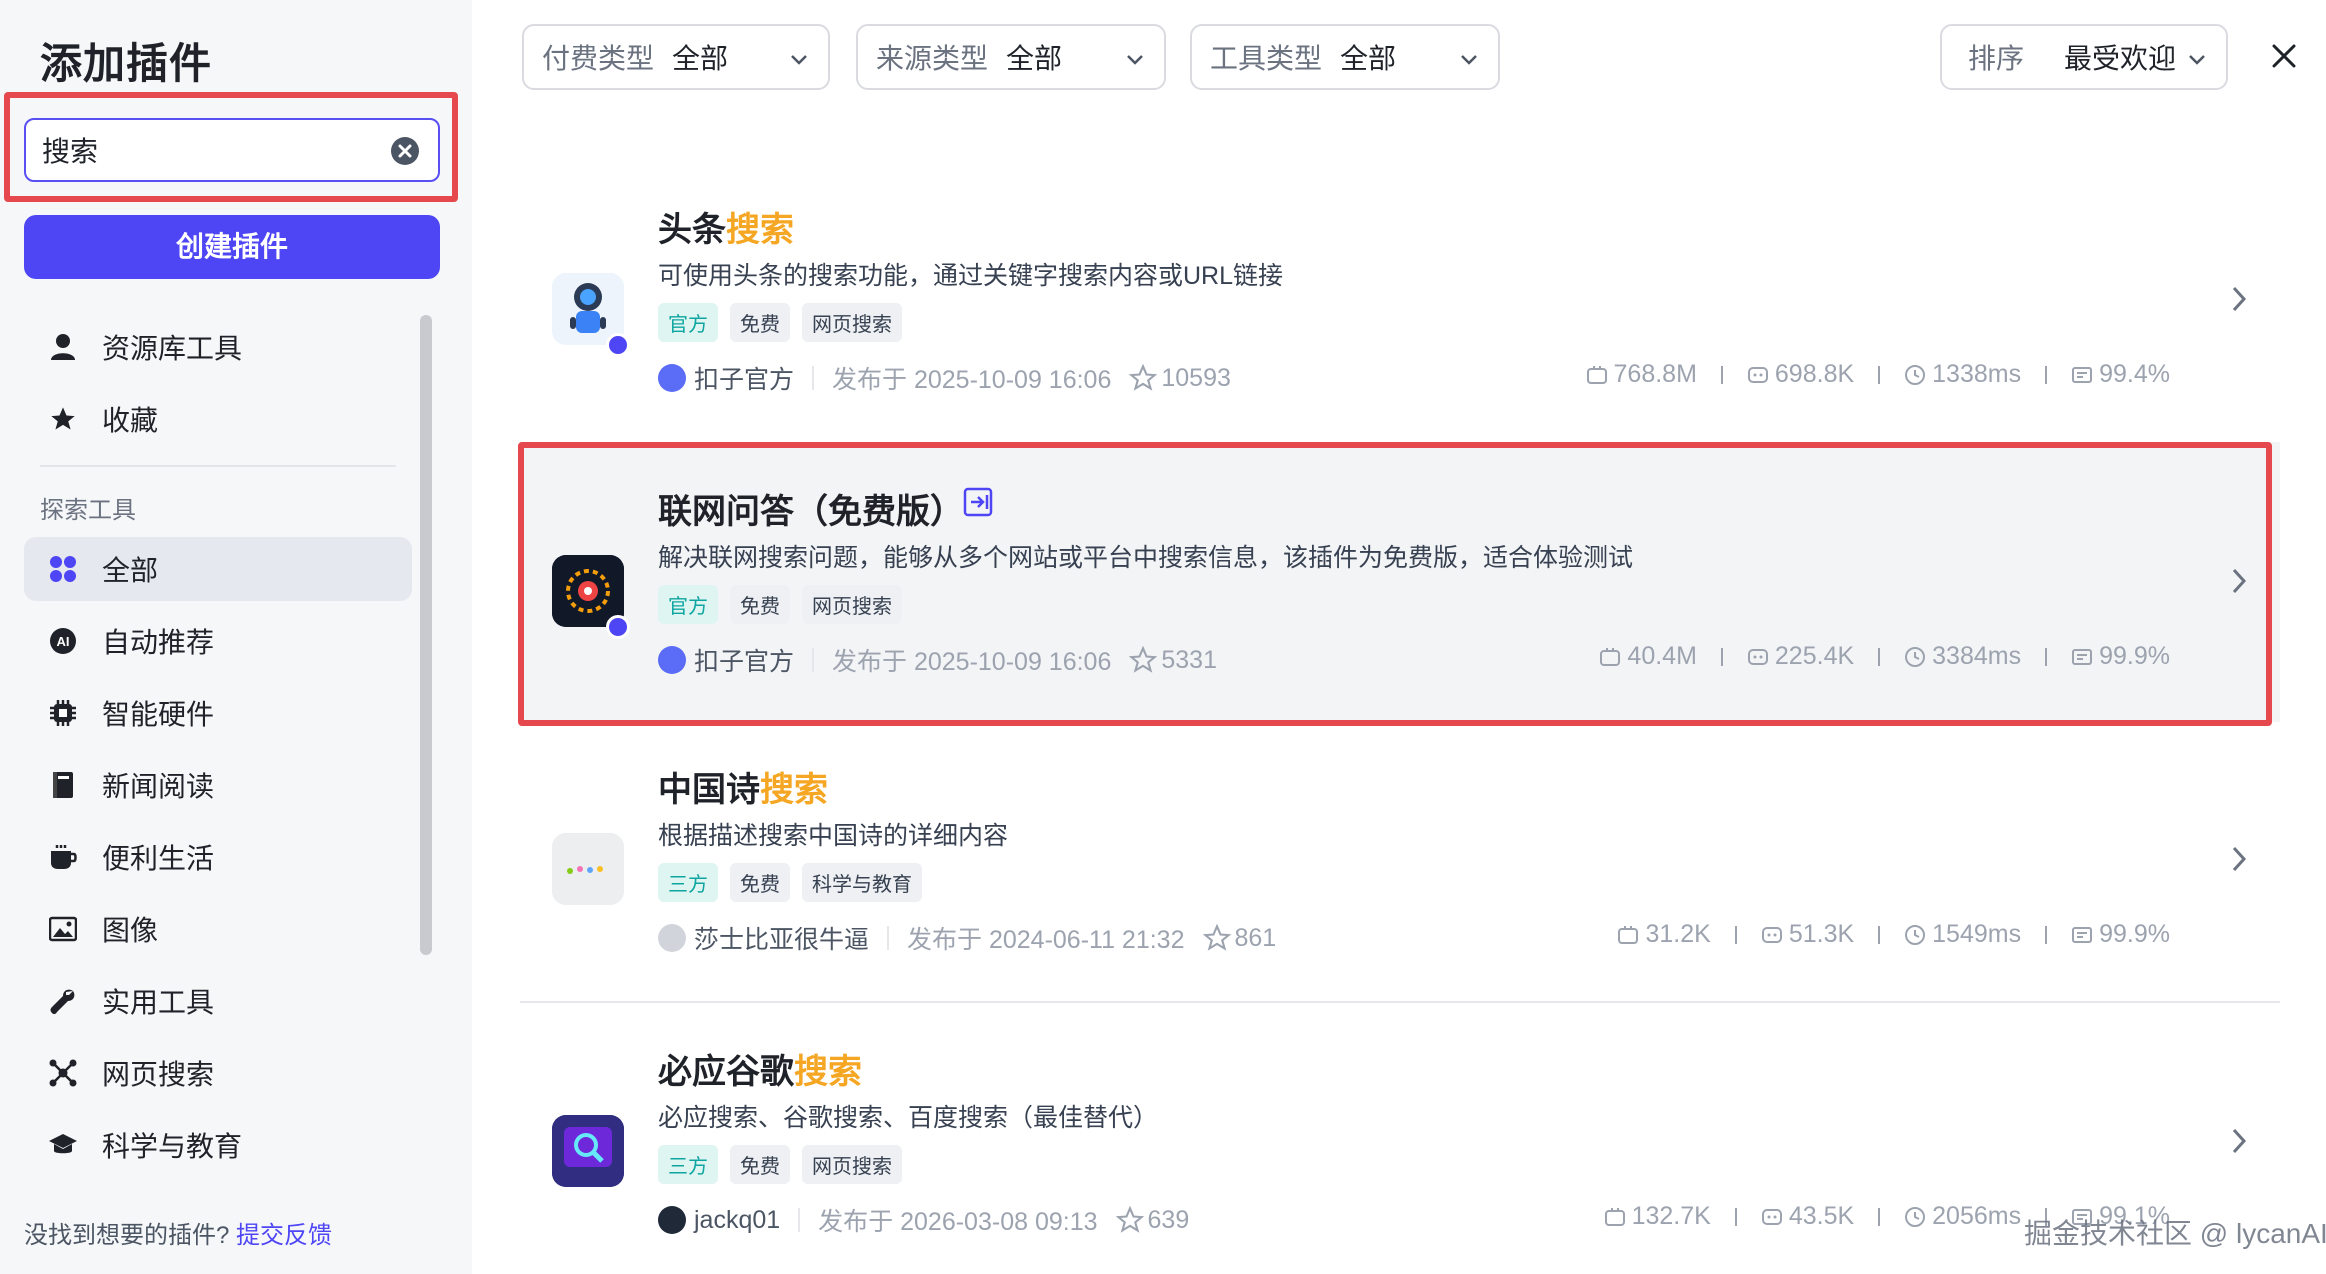  I want to click on official-badge-icon, so click(618, 345).